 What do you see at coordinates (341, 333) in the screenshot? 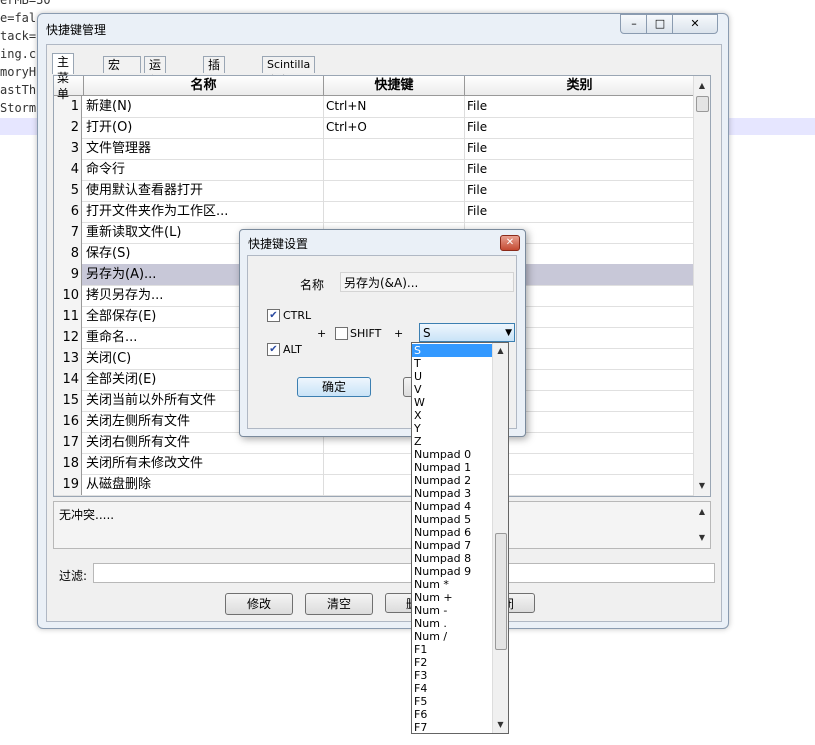
I see `shift-checkbox` at bounding box center [341, 333].